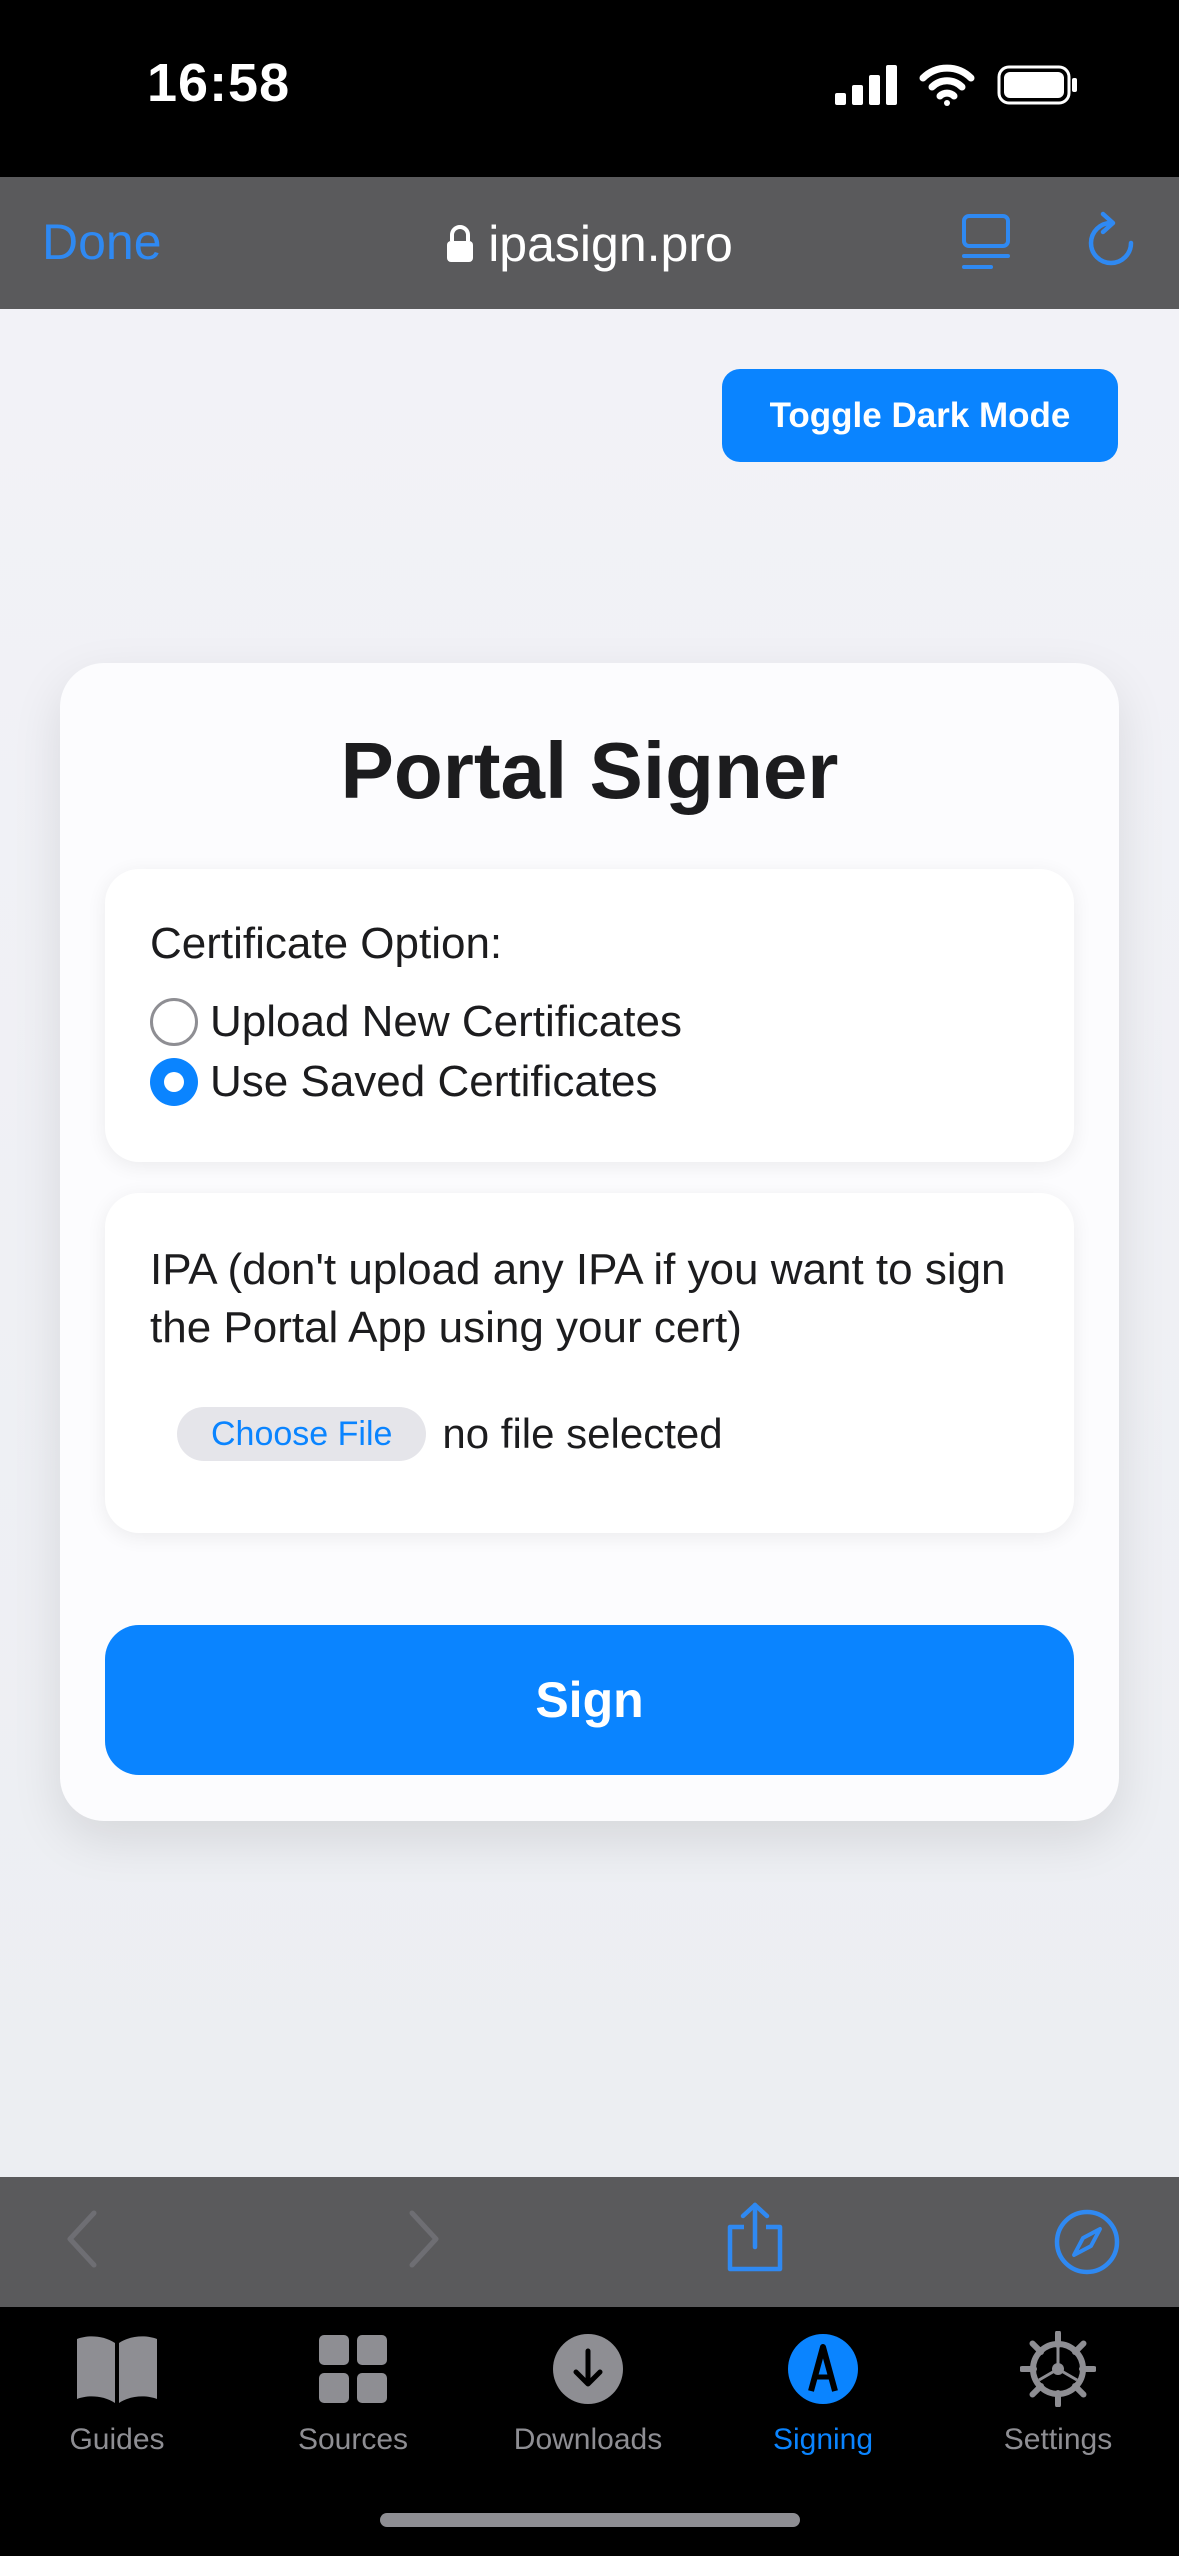  What do you see at coordinates (117, 2439) in the screenshot?
I see `tab-label: Guides` at bounding box center [117, 2439].